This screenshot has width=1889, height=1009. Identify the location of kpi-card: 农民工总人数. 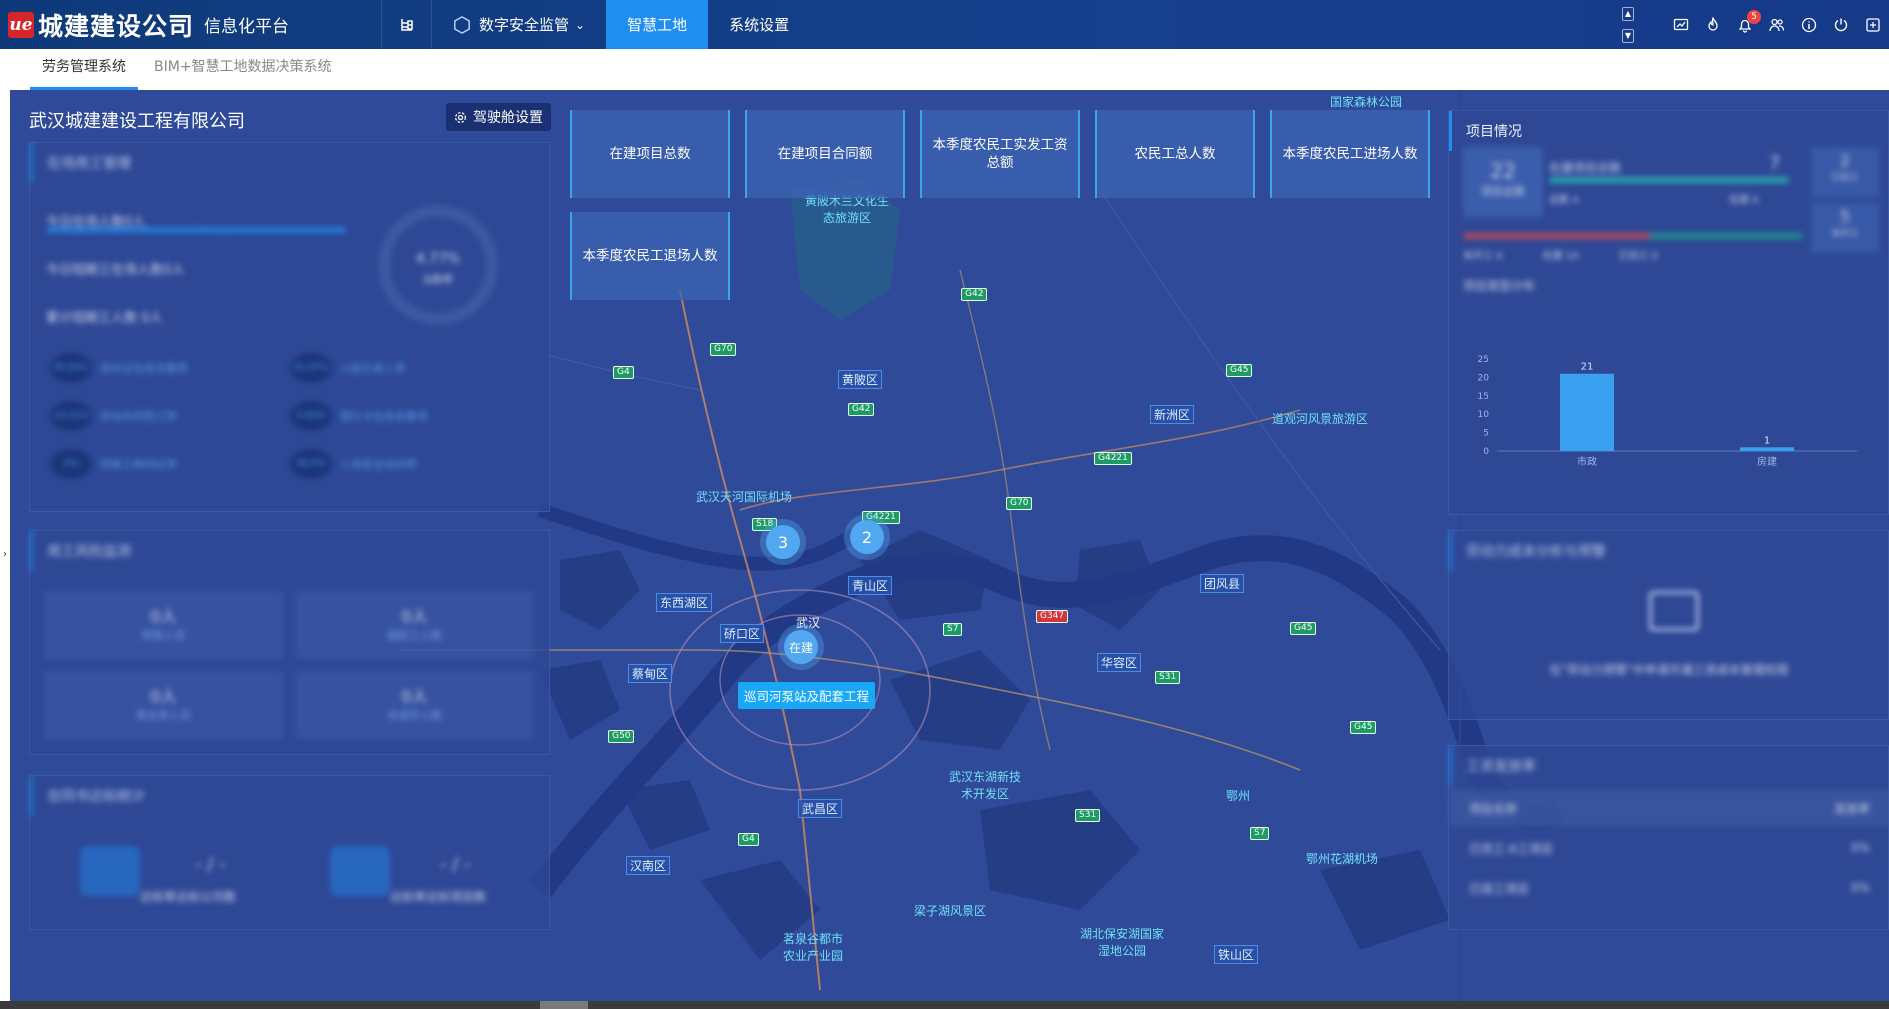
(1175, 154).